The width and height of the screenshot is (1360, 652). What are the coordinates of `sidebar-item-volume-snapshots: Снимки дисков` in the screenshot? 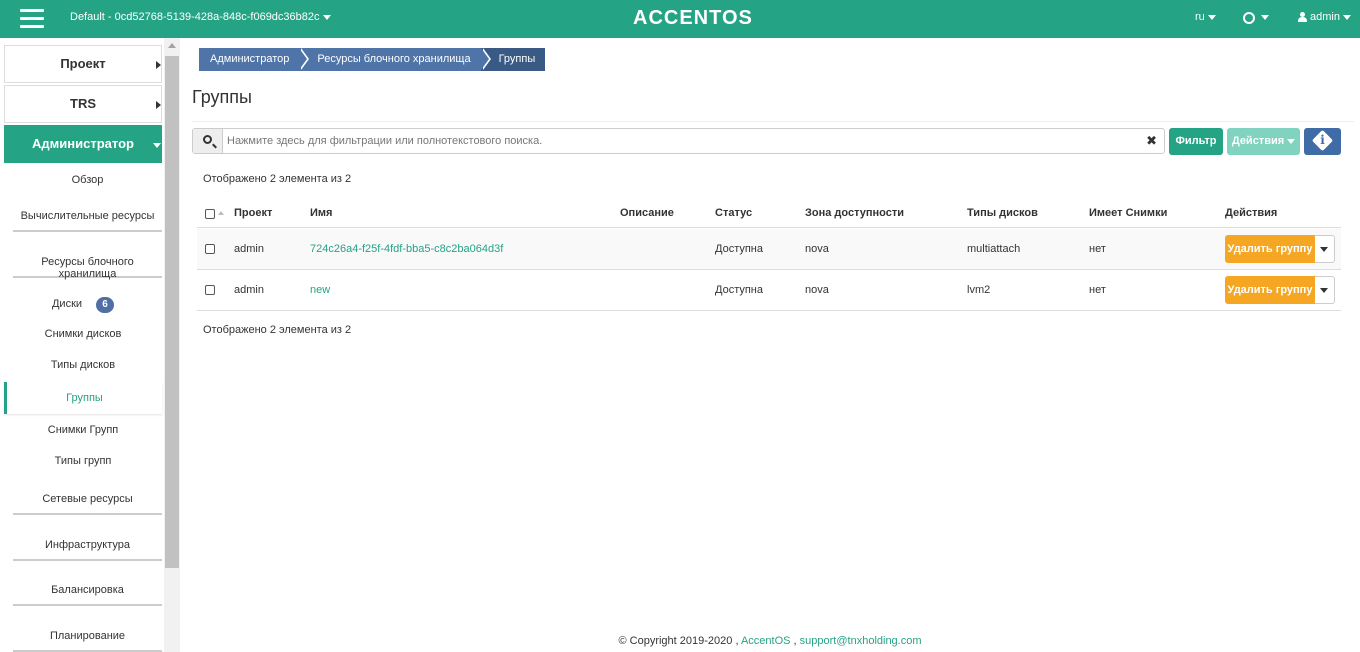 It's located at (83, 337).